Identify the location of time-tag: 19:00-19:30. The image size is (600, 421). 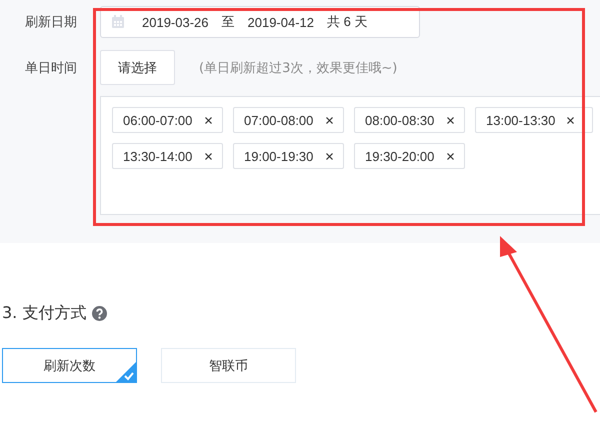
(288, 156).